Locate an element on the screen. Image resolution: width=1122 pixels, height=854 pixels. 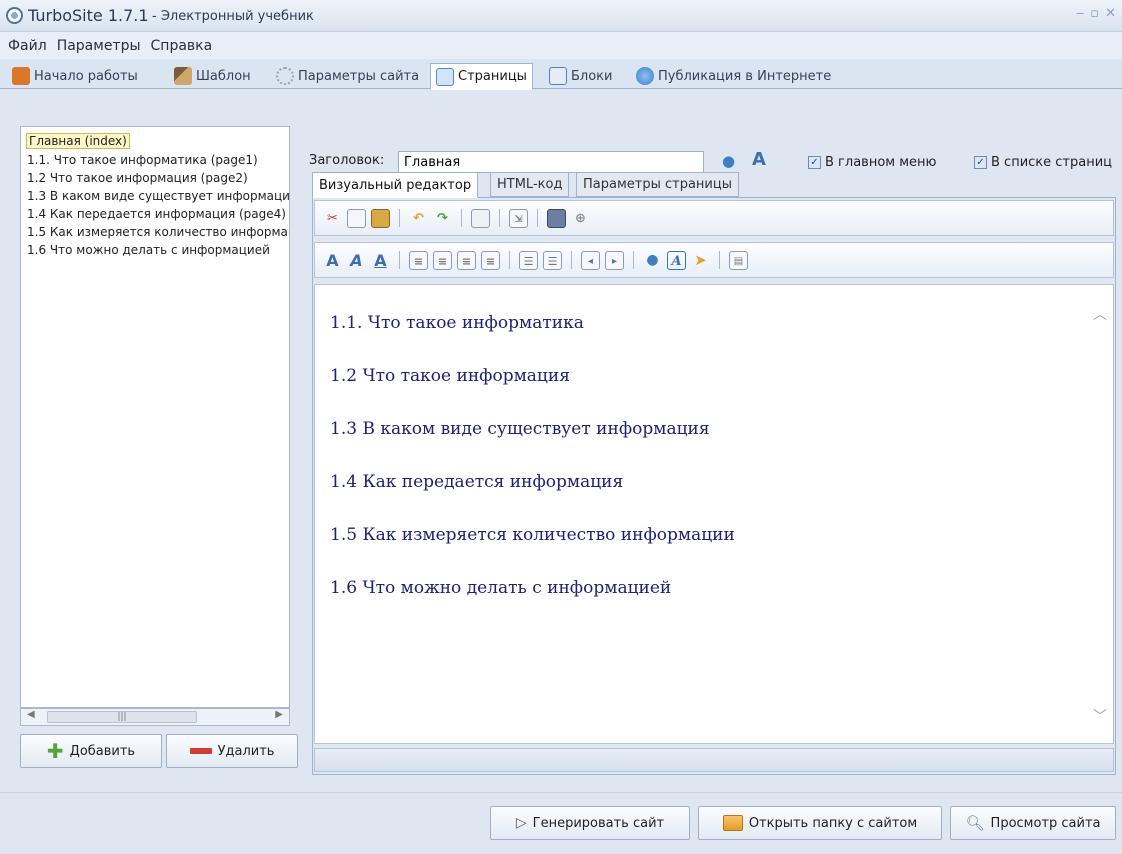
minus-icon is located at coordinates (200, 751).